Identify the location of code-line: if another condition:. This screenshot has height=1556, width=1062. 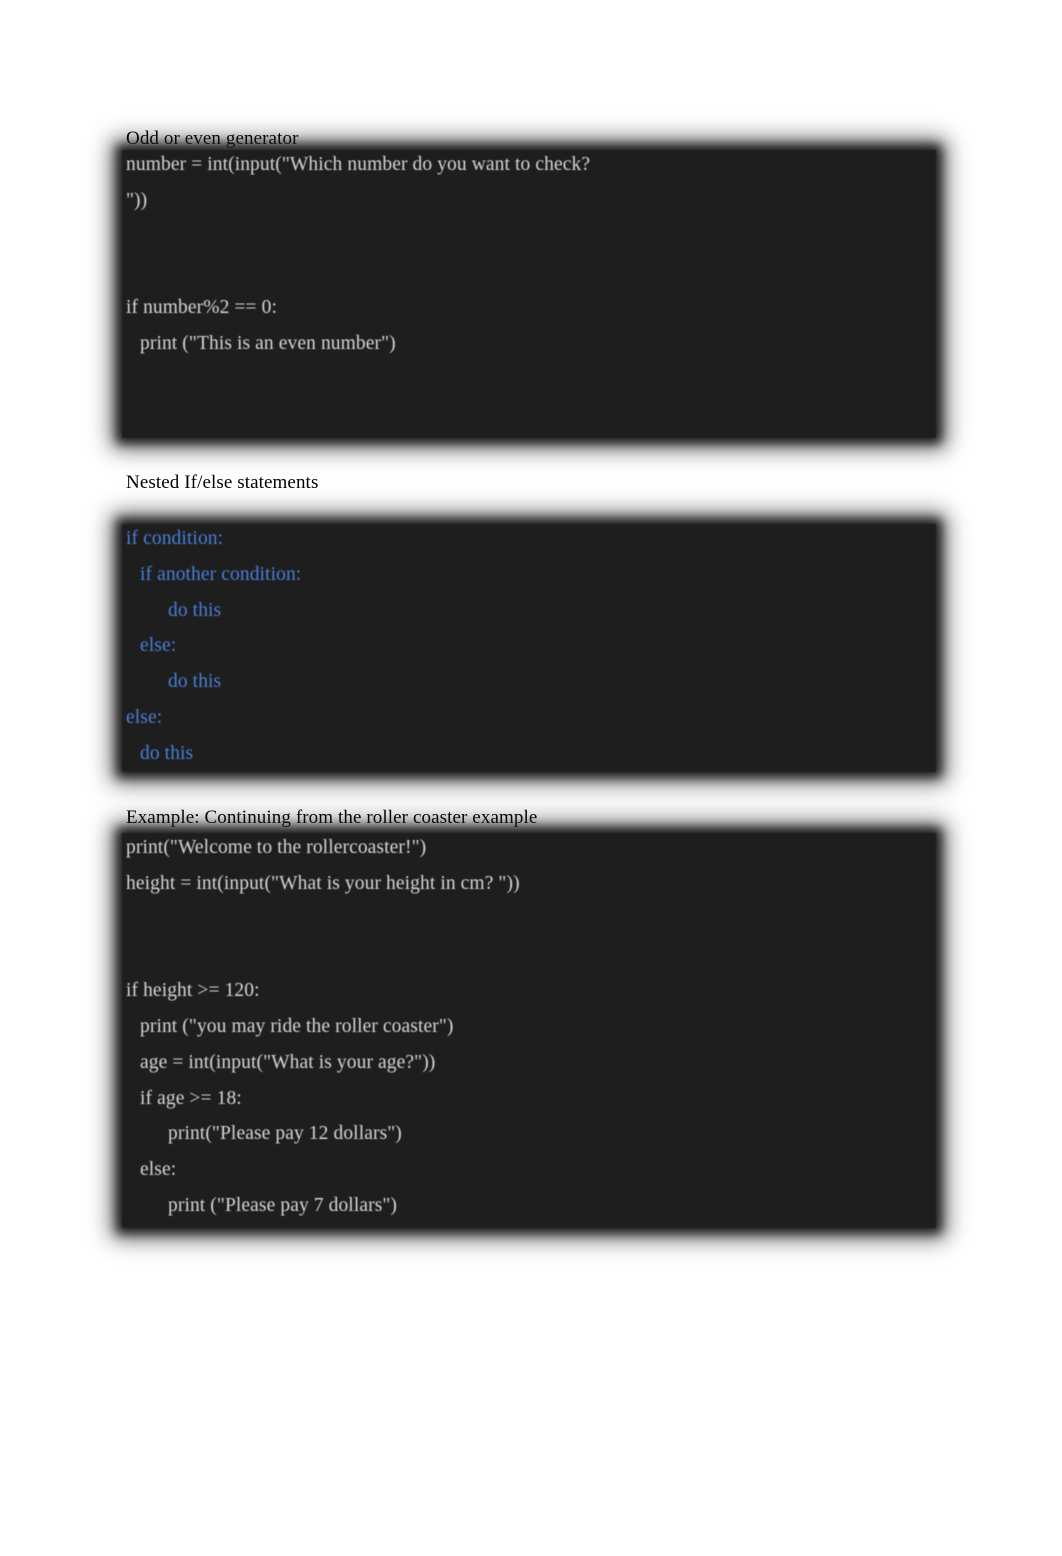
(221, 574).